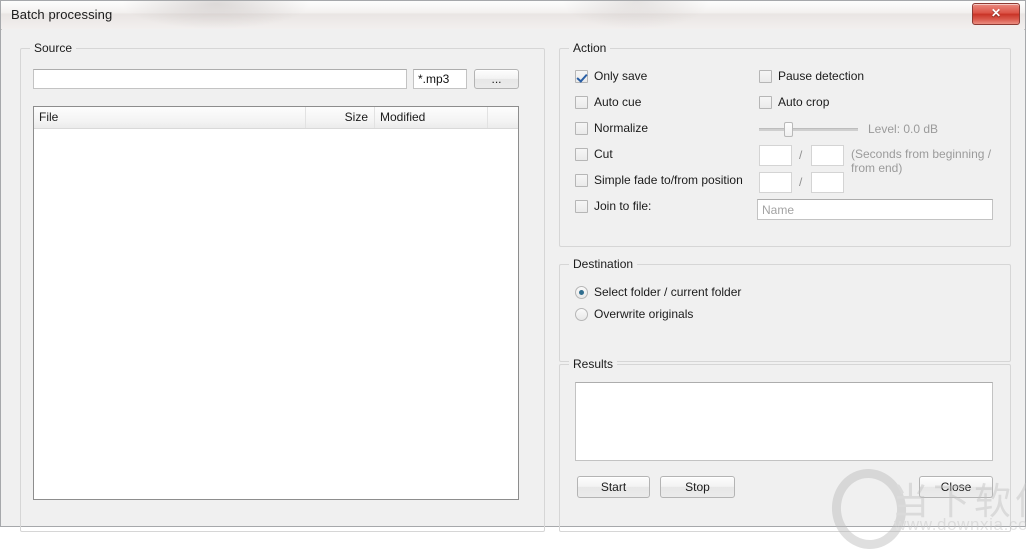  I want to click on level-value-label: Level: 0.0 dB, so click(903, 129).